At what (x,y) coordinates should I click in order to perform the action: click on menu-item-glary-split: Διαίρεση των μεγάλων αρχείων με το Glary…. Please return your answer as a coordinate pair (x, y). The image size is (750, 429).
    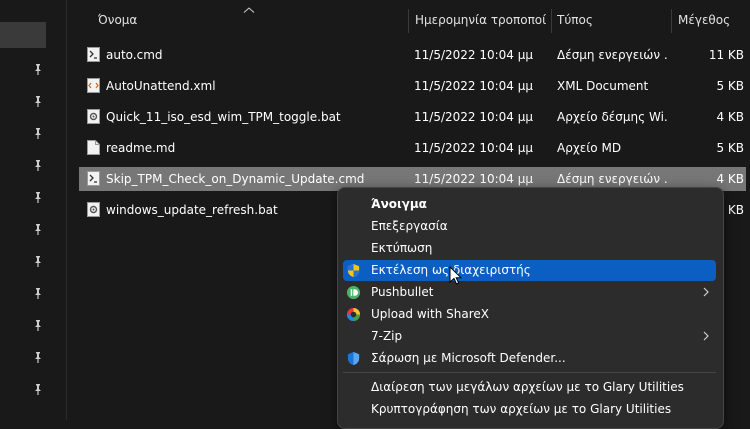
    Looking at the image, I should click on (529, 387).